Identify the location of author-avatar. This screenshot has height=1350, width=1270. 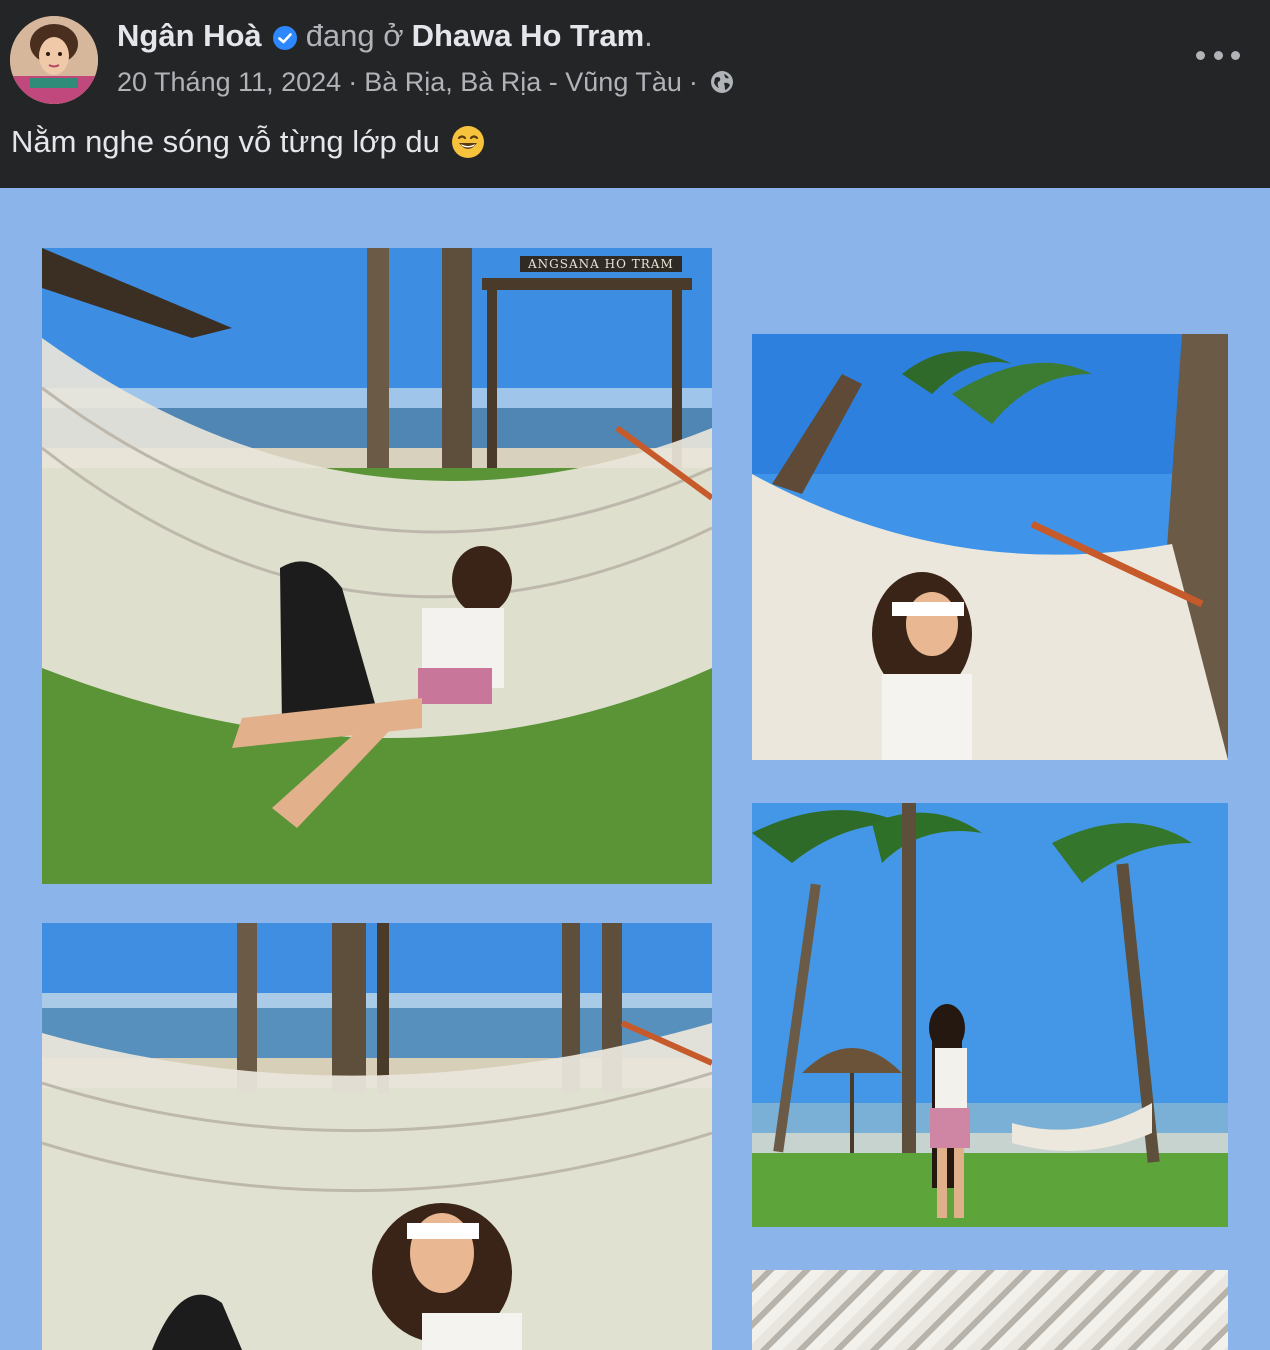
(54, 60).